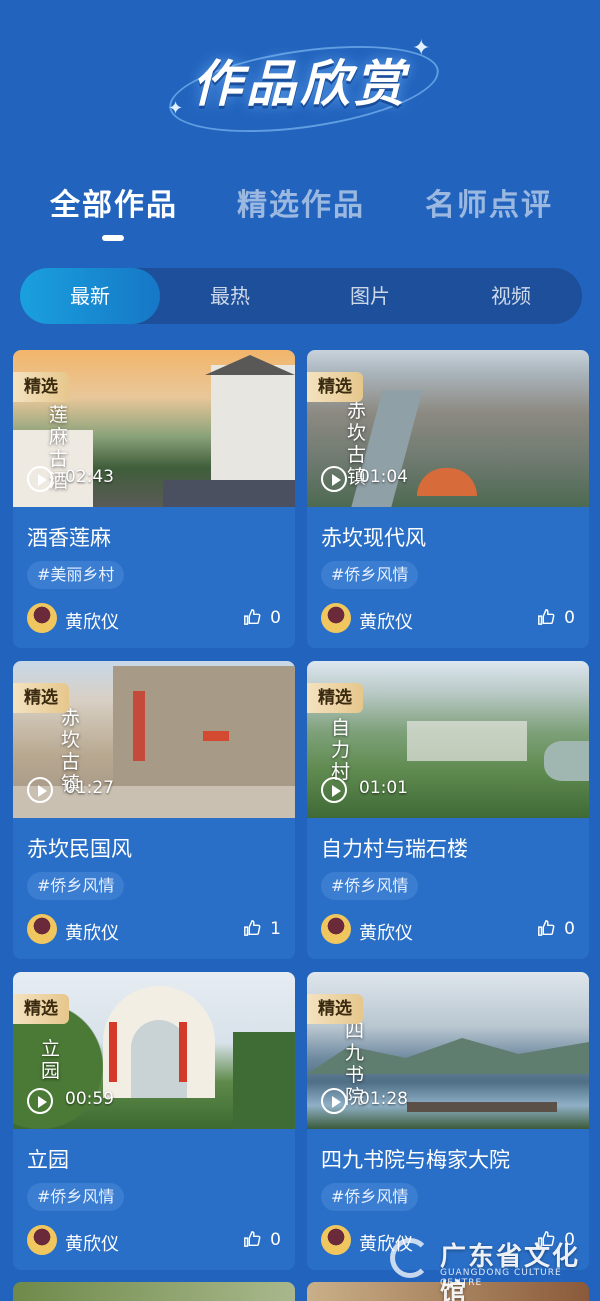  What do you see at coordinates (154, 499) in the screenshot?
I see `work-card: 莲麻古酒 精选 02:43 酒香莲麻 #美丽乡村 黄欣仪 0` at bounding box center [154, 499].